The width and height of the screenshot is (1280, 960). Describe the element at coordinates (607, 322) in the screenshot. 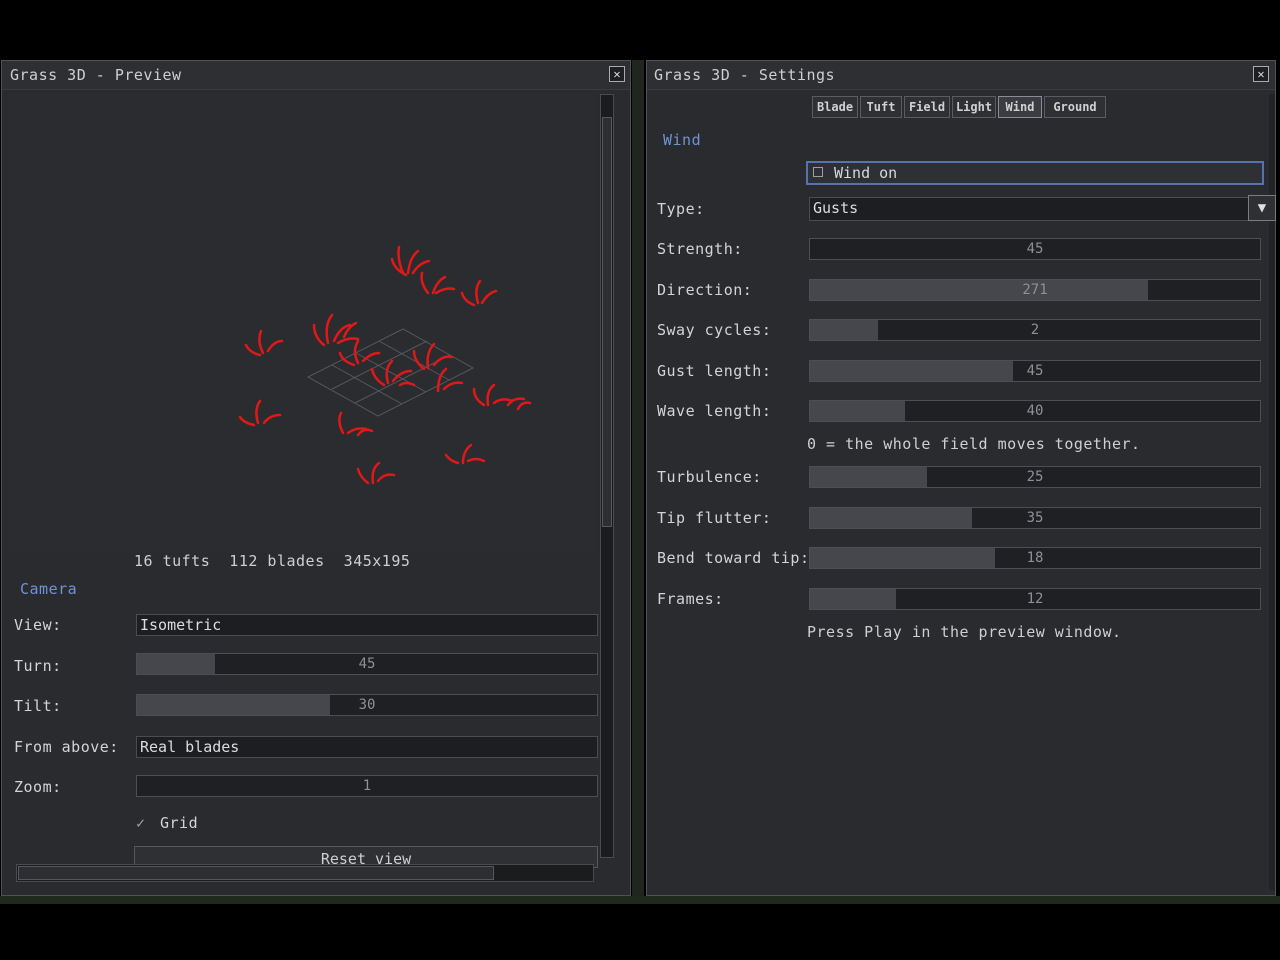

I see `preview-scrollbar-thumb` at that location.